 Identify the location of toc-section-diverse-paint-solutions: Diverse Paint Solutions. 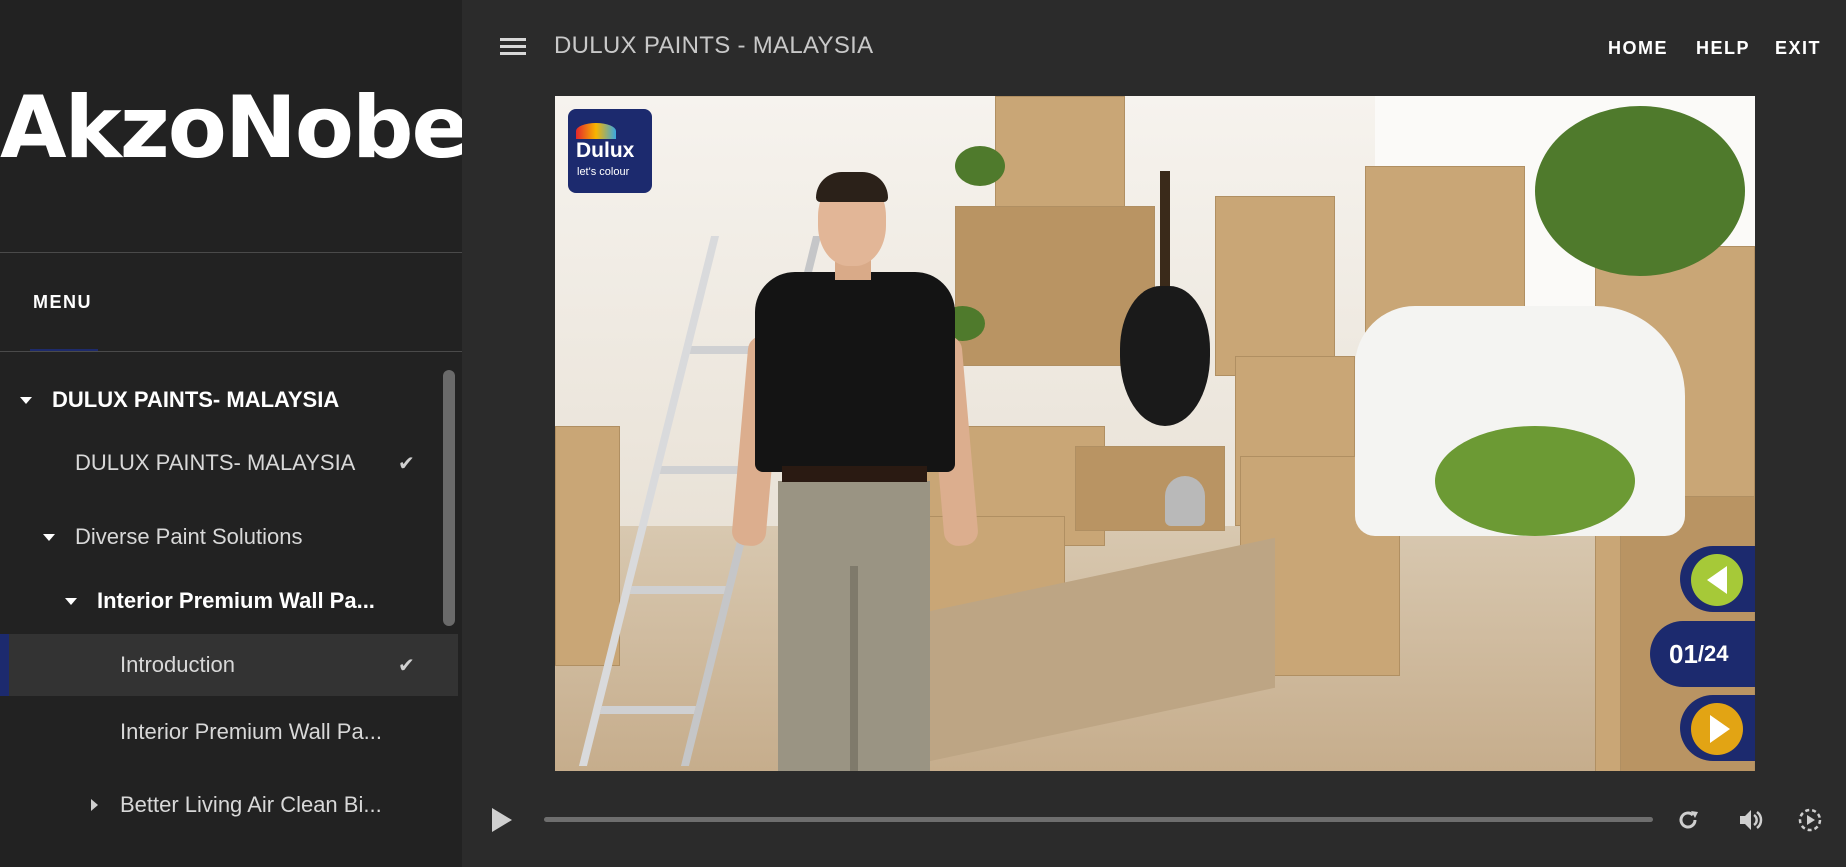
(229, 537).